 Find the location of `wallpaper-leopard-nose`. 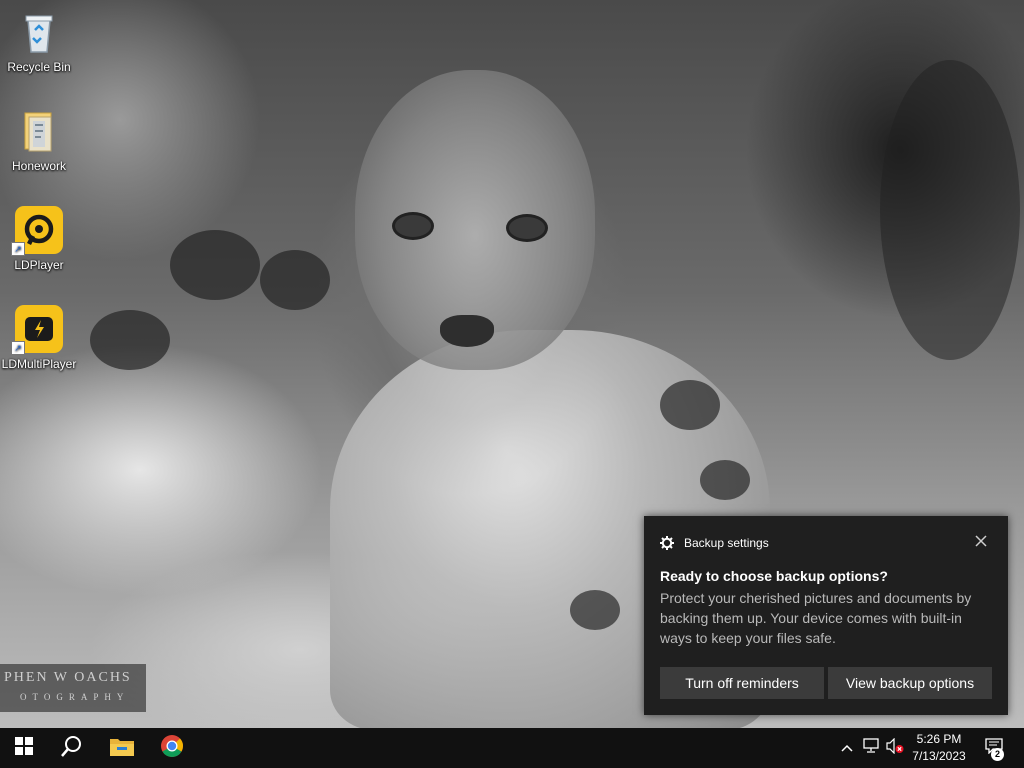

wallpaper-leopard-nose is located at coordinates (467, 331).